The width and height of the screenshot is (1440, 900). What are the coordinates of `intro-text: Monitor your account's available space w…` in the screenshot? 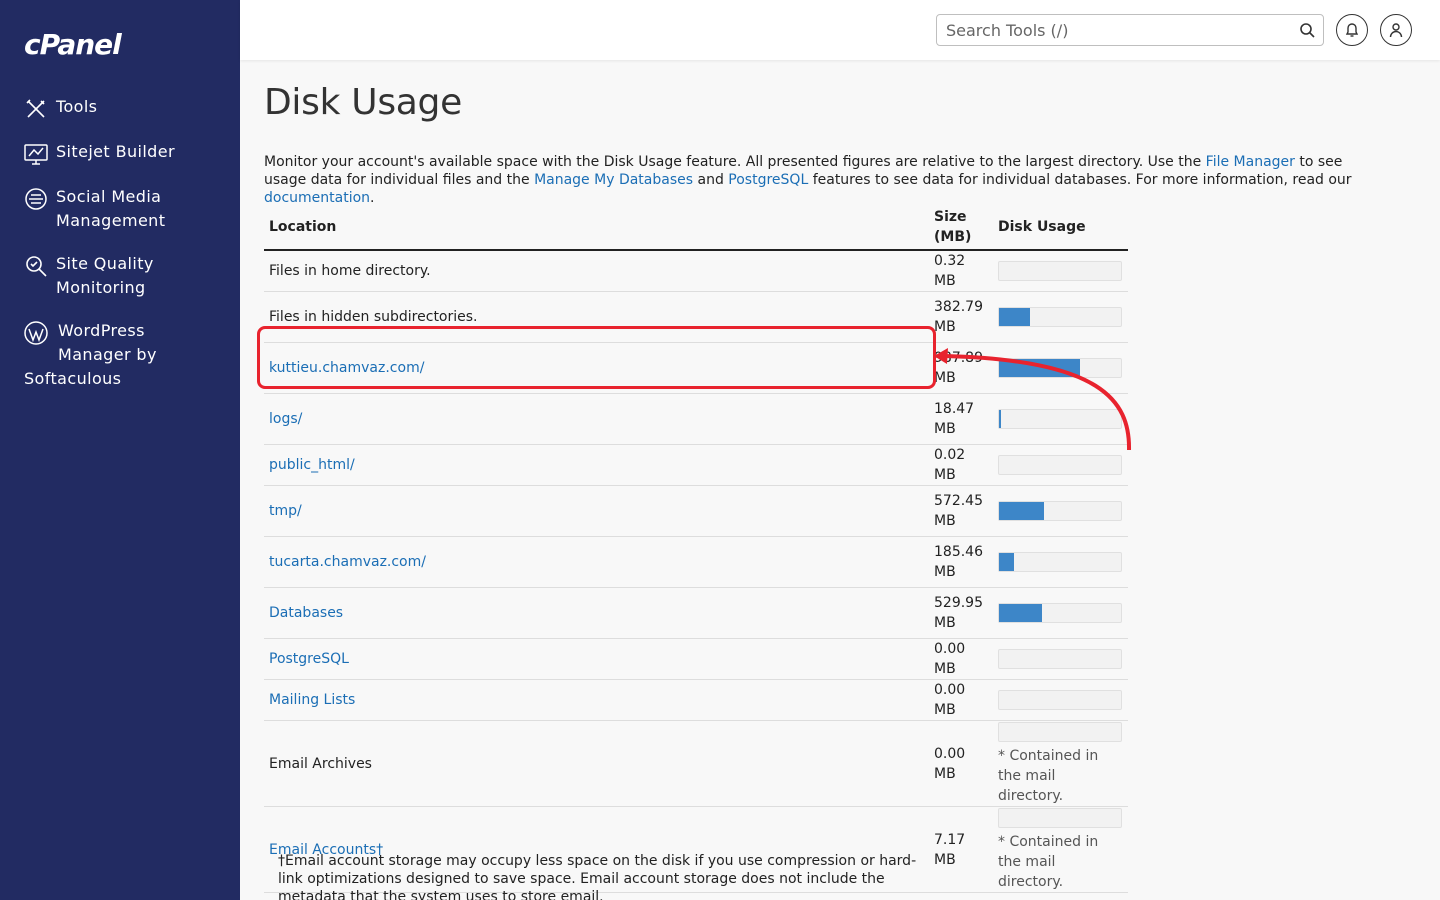 It's located at (808, 180).